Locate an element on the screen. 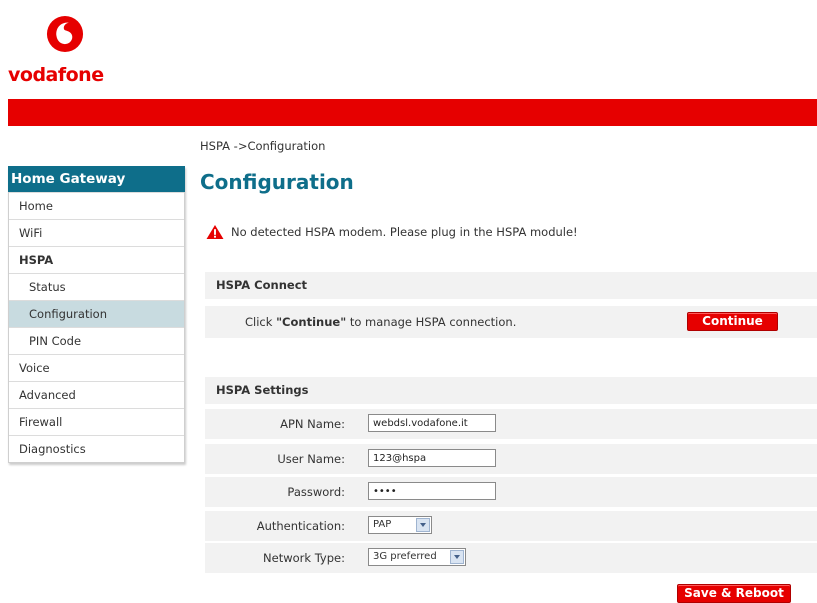 This screenshot has height=603, width=817. sidebar-item-firewall: Firewall is located at coordinates (96, 421).